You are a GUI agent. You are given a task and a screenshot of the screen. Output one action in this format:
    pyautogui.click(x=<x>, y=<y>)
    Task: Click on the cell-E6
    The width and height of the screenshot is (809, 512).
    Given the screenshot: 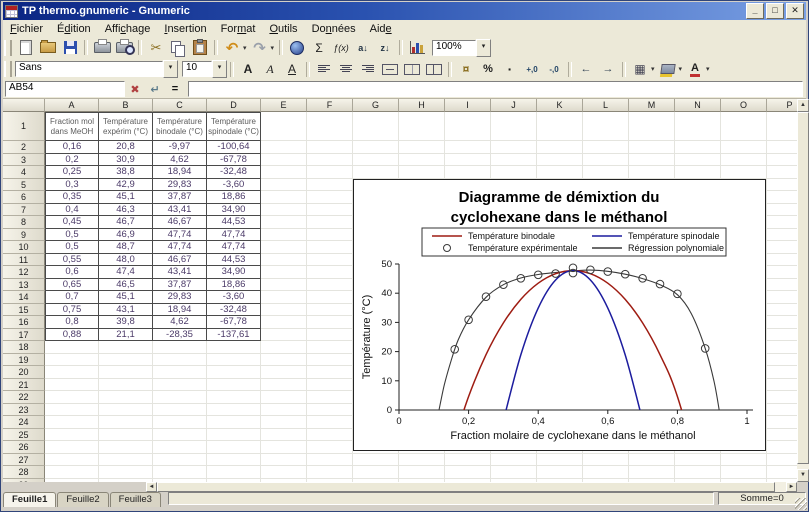 What is the action you would take?
    pyautogui.click(x=284, y=197)
    